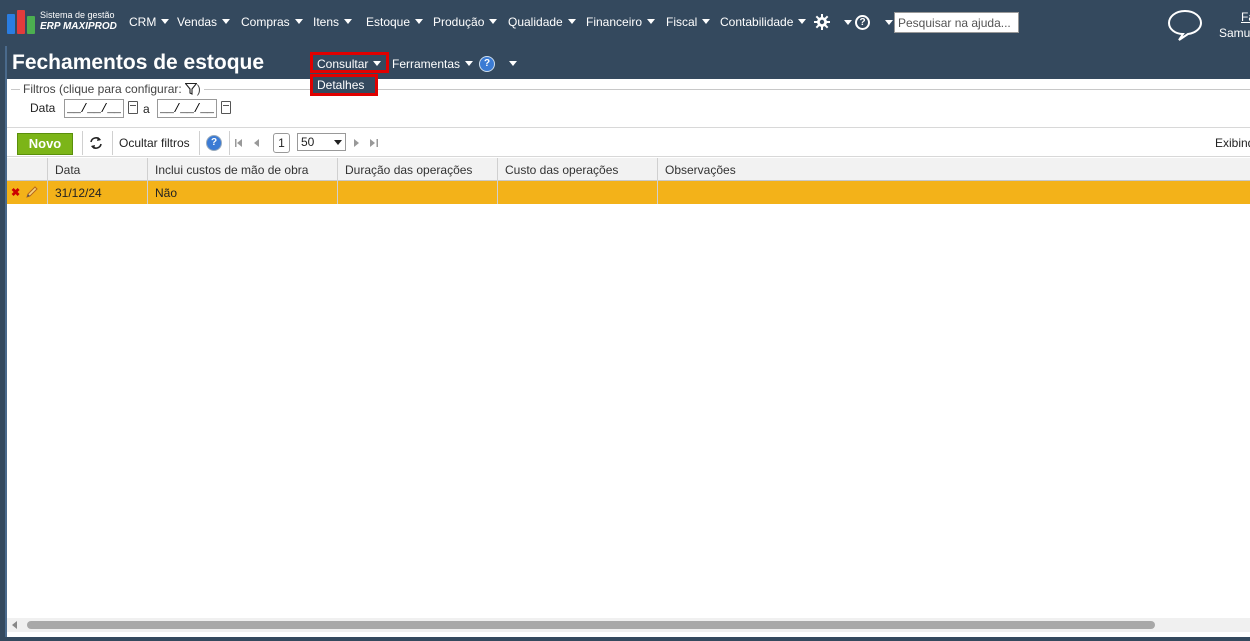  Describe the element at coordinates (154, 143) in the screenshot. I see `hide-filters-button: Ocultar filtros` at that location.